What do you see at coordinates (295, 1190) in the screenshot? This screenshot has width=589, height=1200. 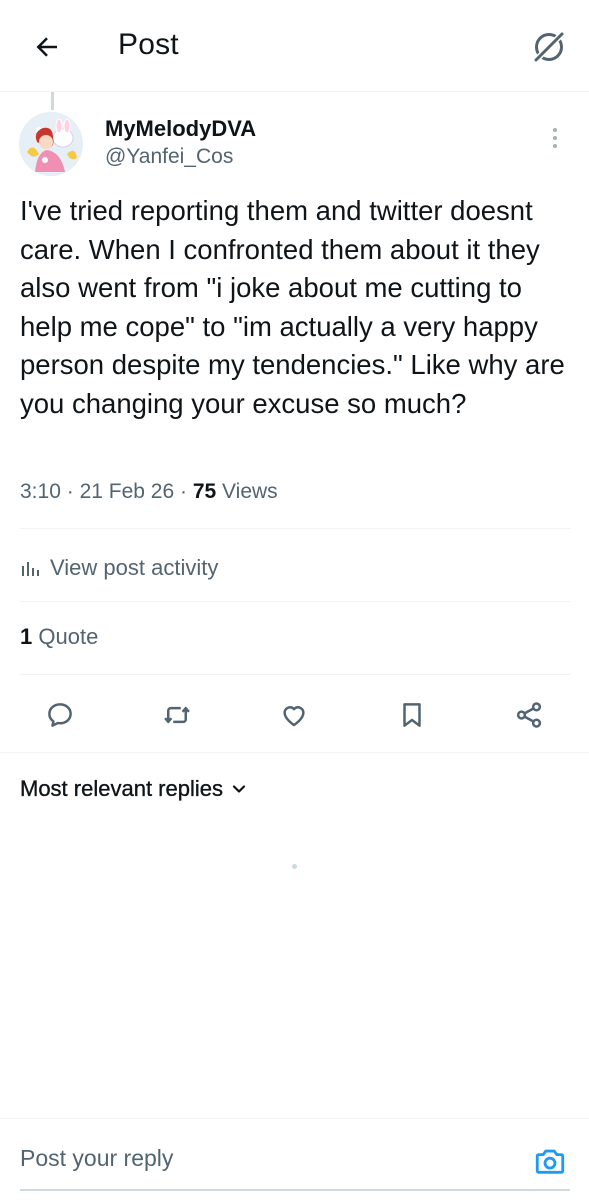 I see `reply-input-underline` at bounding box center [295, 1190].